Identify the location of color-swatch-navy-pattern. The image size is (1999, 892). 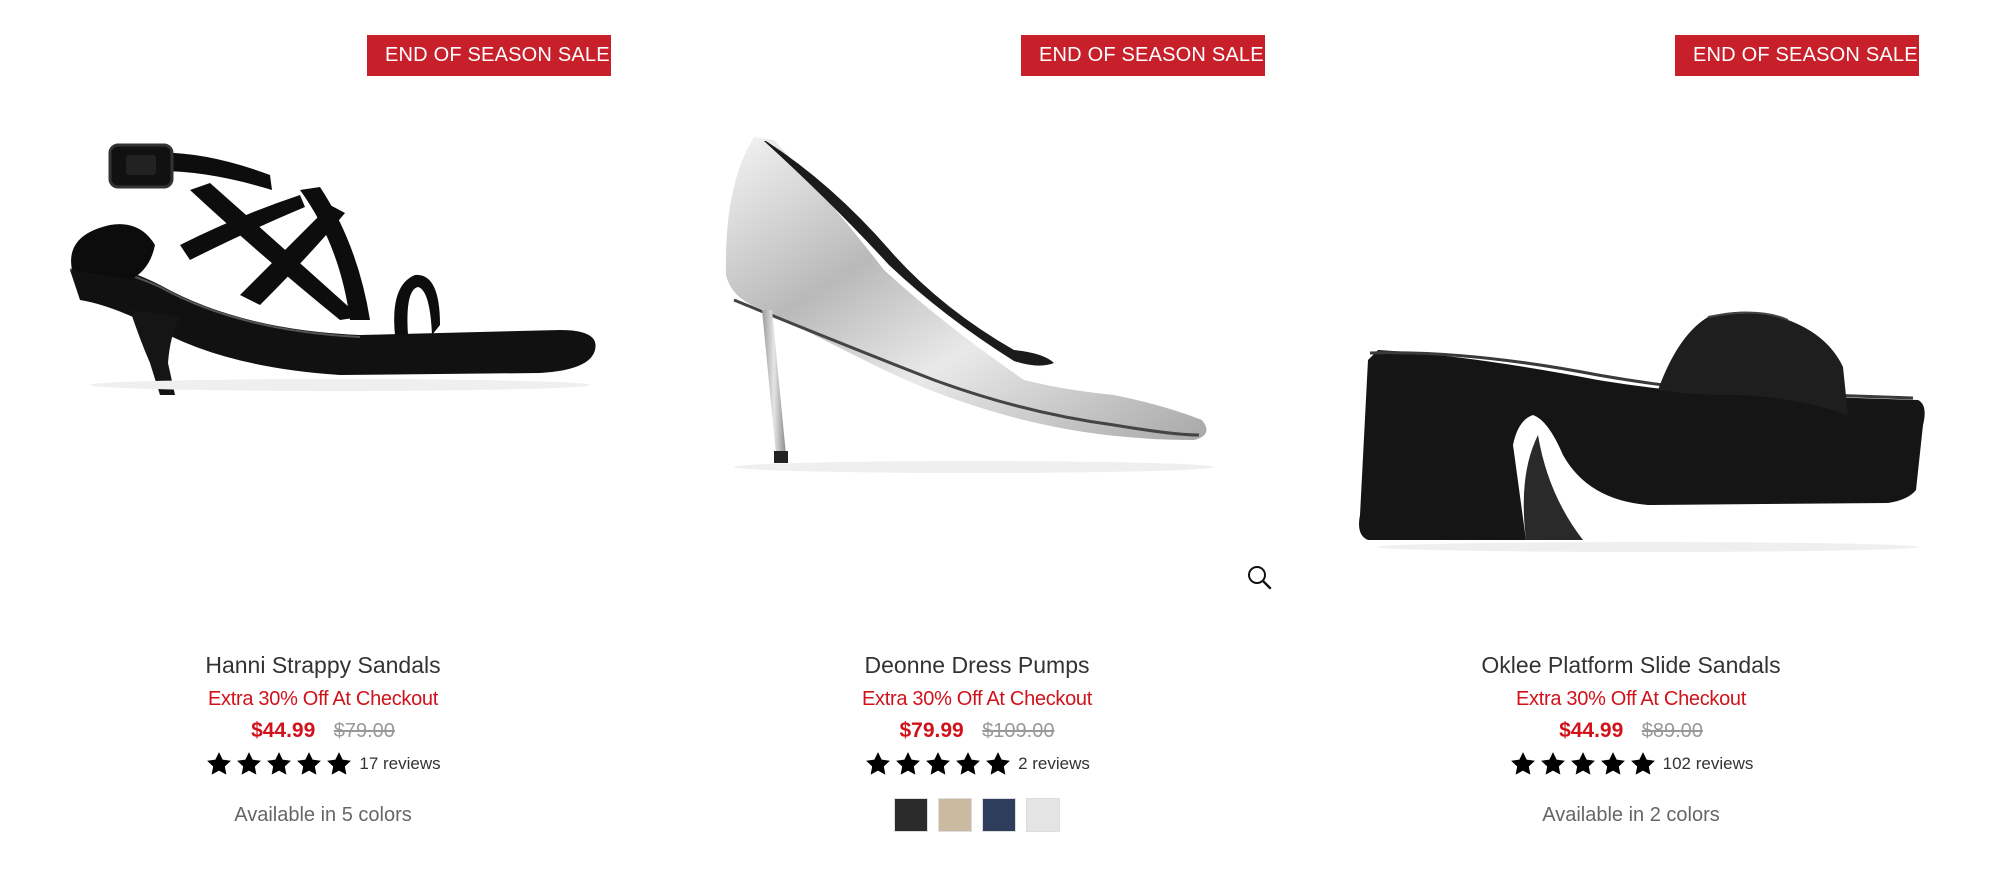
(999, 815).